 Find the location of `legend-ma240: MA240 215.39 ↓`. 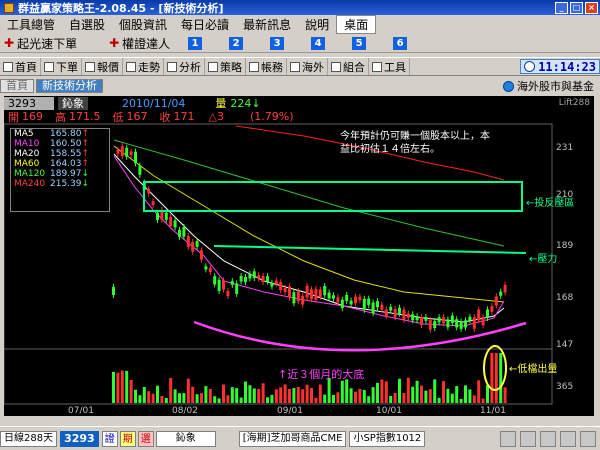

legend-ma240: MA240 215.39 ↓ is located at coordinates (60, 184).